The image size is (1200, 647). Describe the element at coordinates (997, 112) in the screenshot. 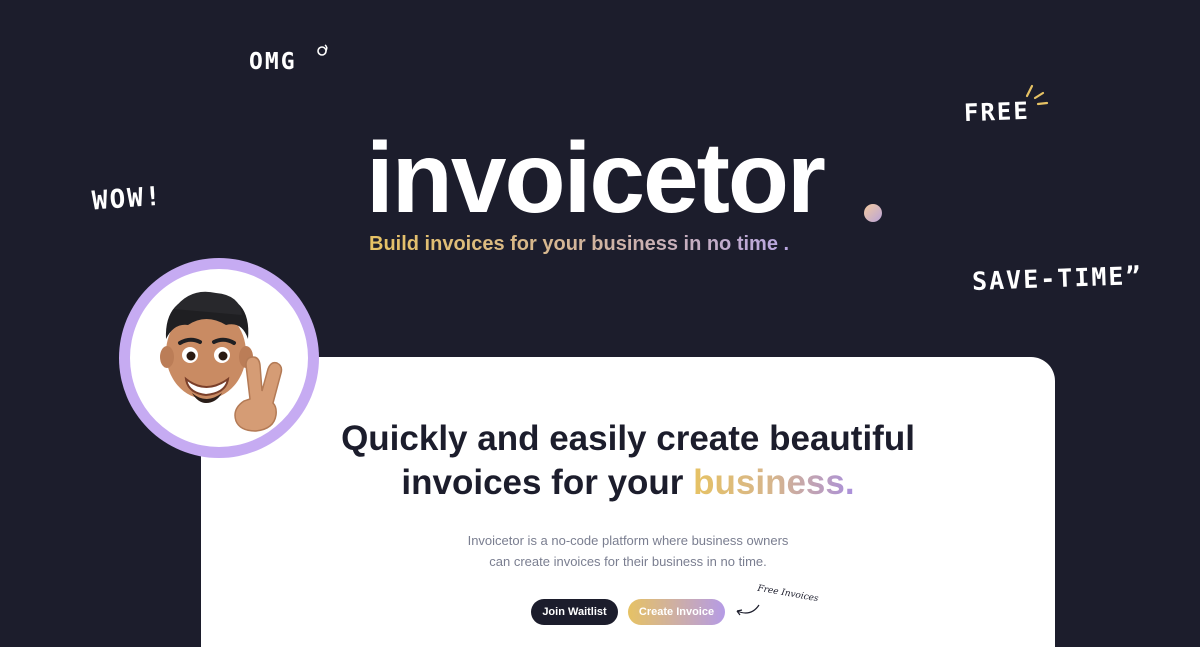

I see `free-doodle: FREE` at that location.